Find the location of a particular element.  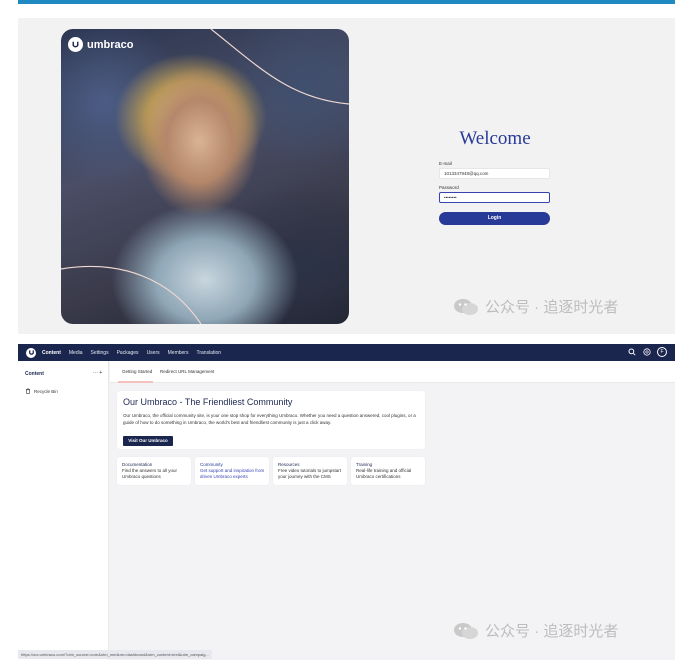

help-icon is located at coordinates (647, 352).